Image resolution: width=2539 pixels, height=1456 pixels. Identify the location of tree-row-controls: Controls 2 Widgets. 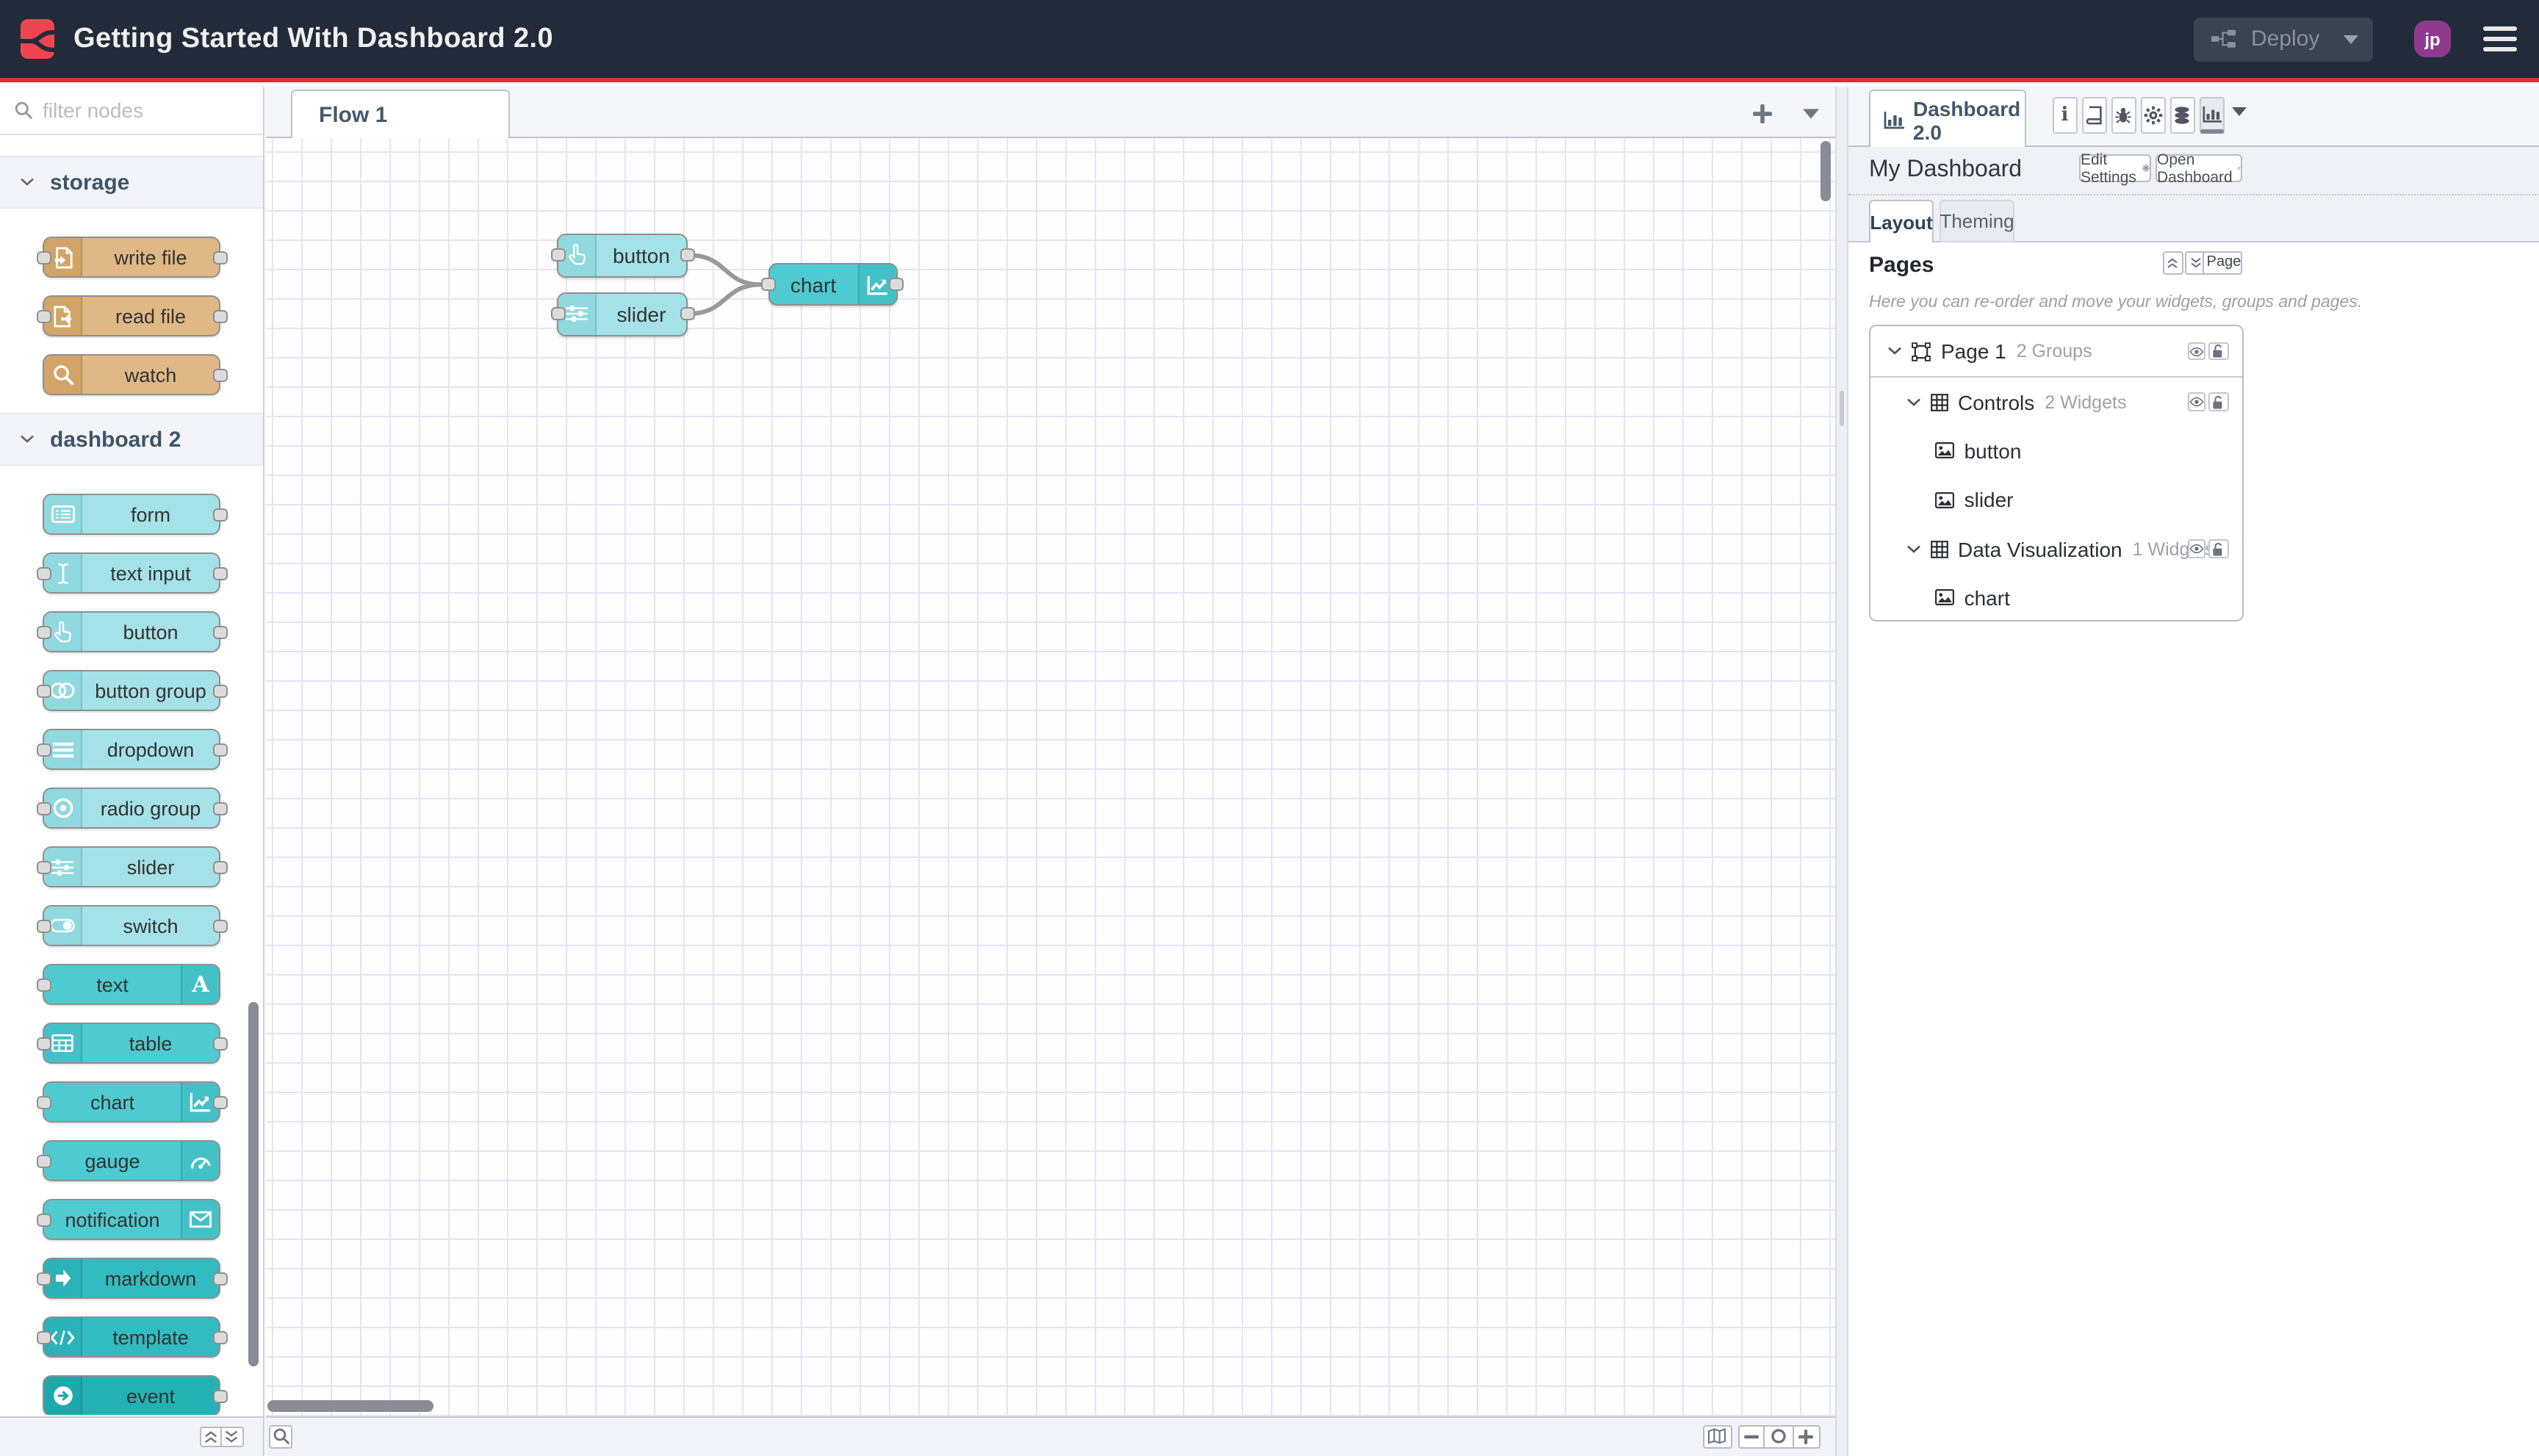
(2055, 402).